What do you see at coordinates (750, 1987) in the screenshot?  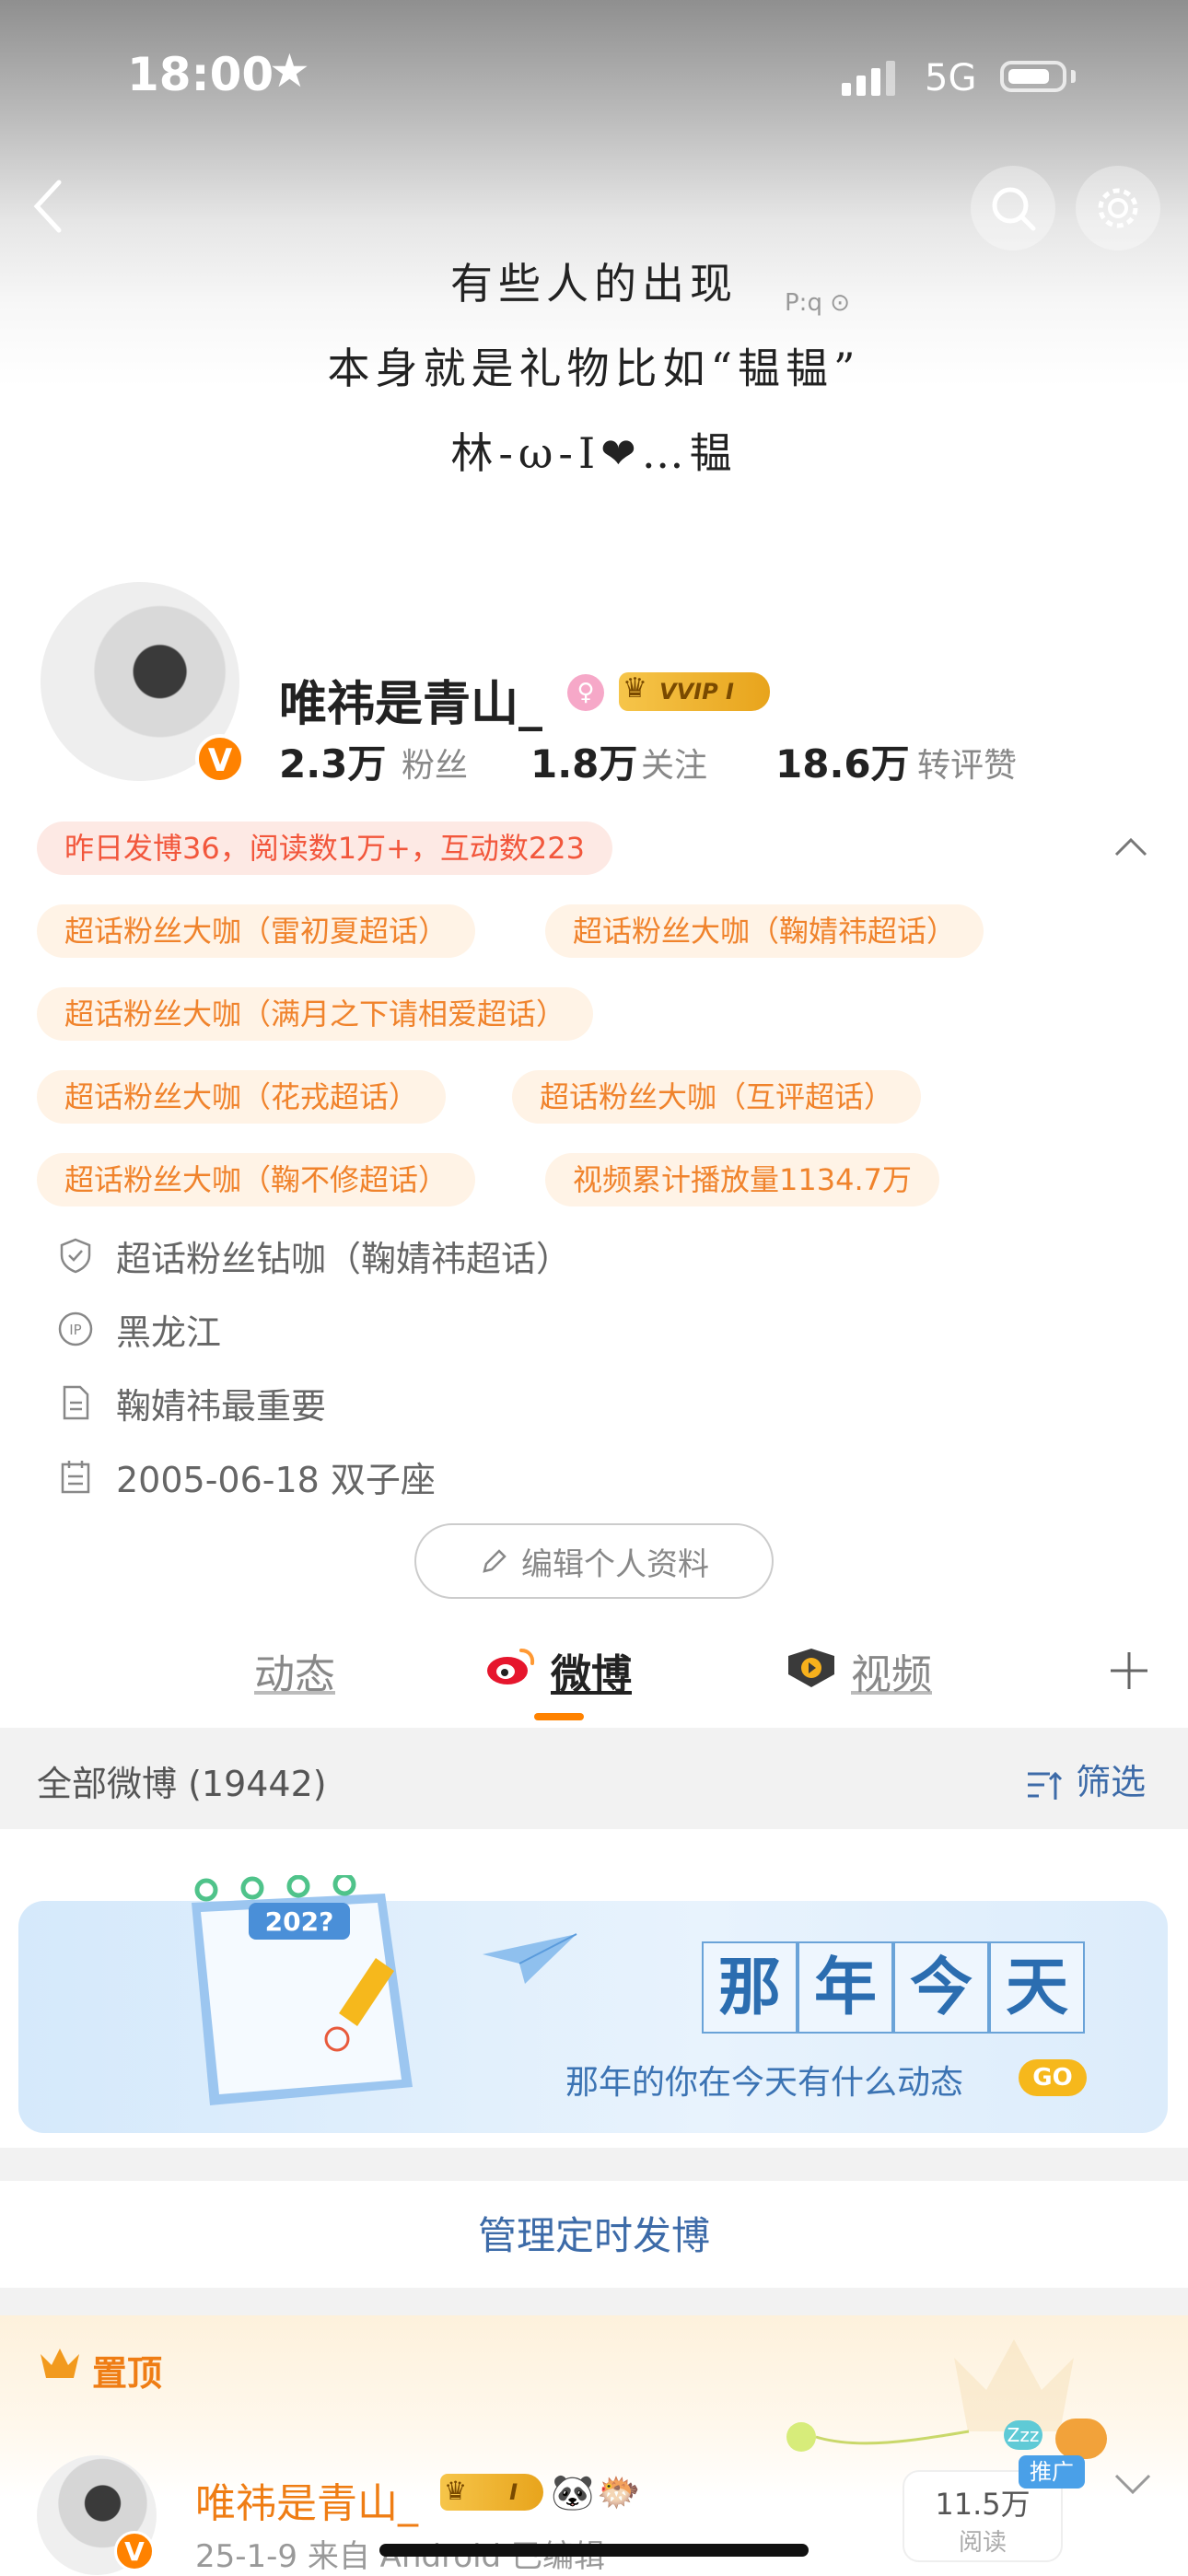 I see `banner-title-char: 那` at bounding box center [750, 1987].